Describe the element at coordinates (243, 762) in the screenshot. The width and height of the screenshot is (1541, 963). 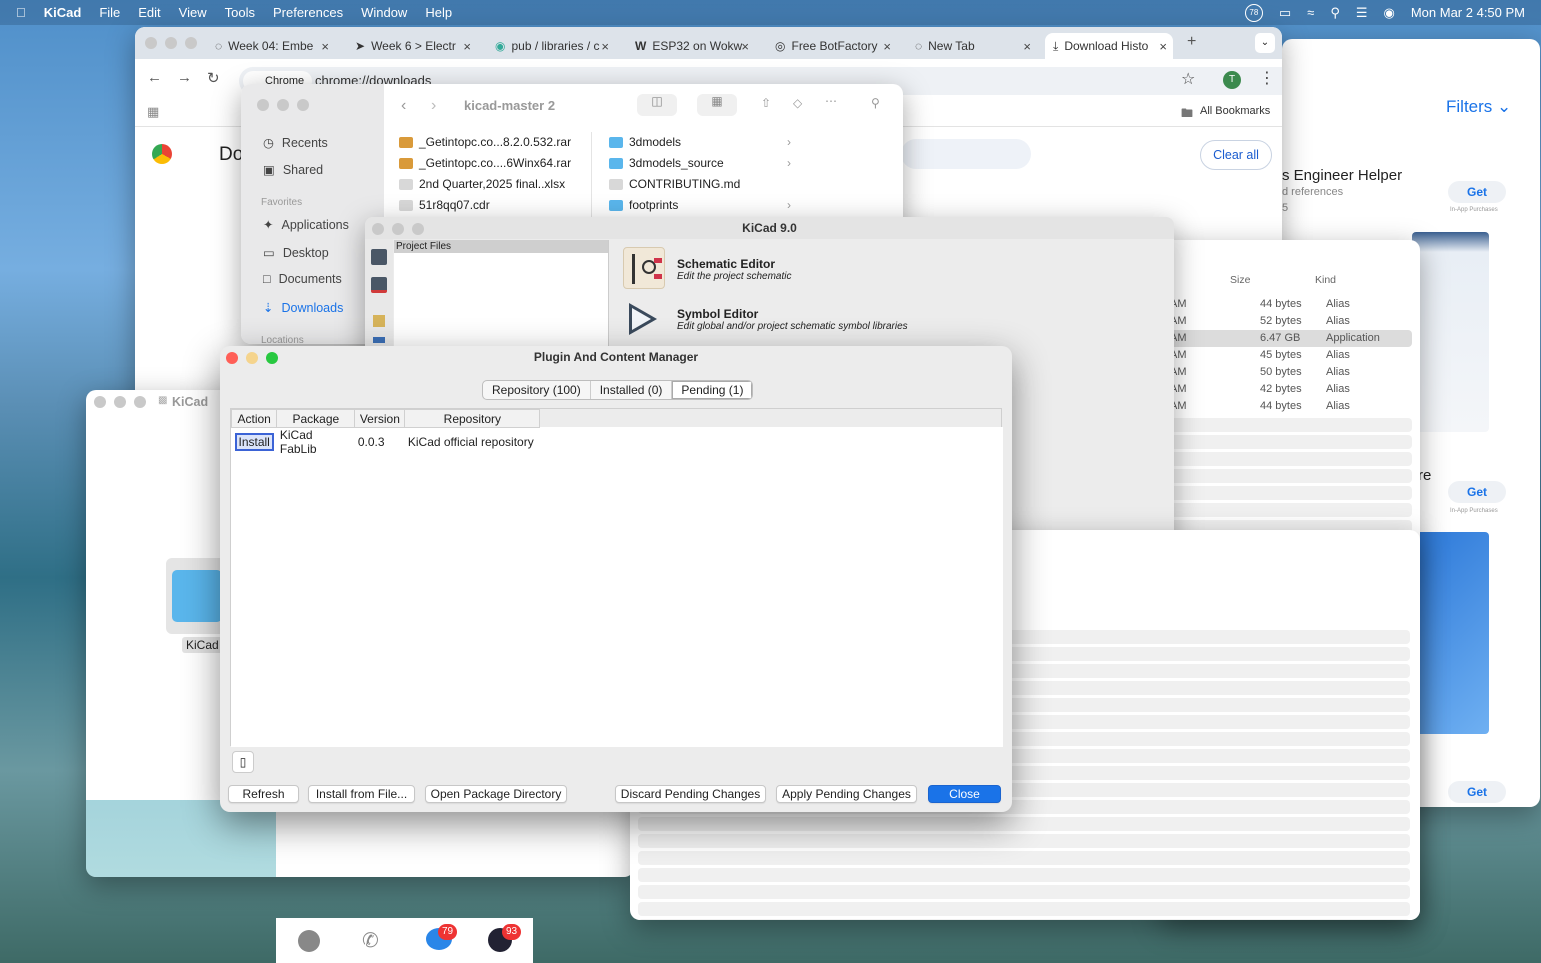
I see `trash-icon: ▯` at that location.